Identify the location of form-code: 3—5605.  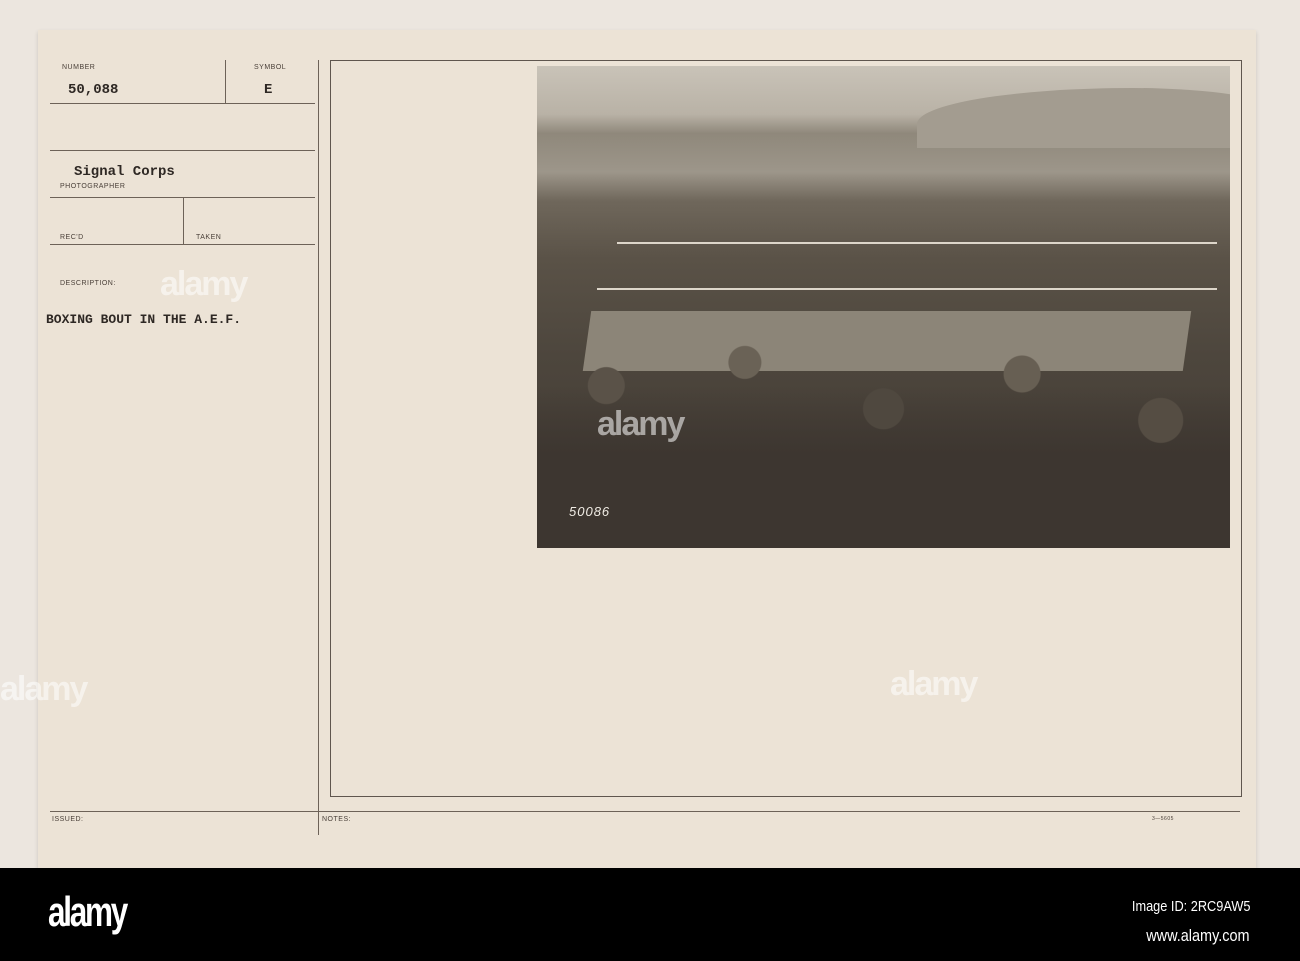
(1163, 819).